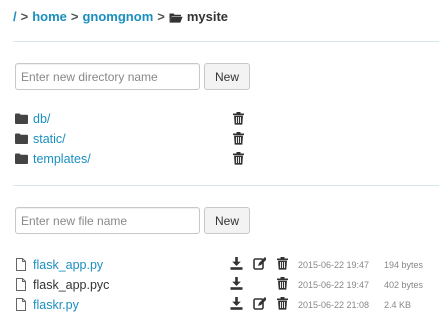  I want to click on file-modified-date: 2015-06-22 21:08, so click(334, 305).